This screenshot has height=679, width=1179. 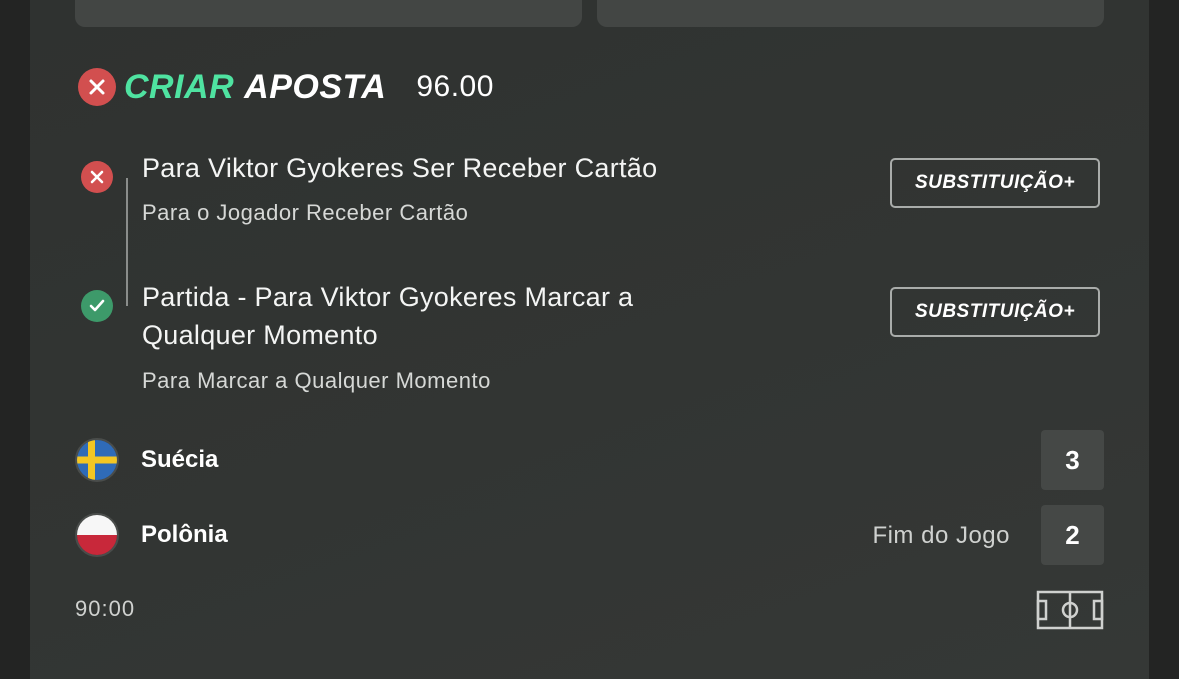 I want to click on team-row-home: Suécia, so click(x=146, y=460).